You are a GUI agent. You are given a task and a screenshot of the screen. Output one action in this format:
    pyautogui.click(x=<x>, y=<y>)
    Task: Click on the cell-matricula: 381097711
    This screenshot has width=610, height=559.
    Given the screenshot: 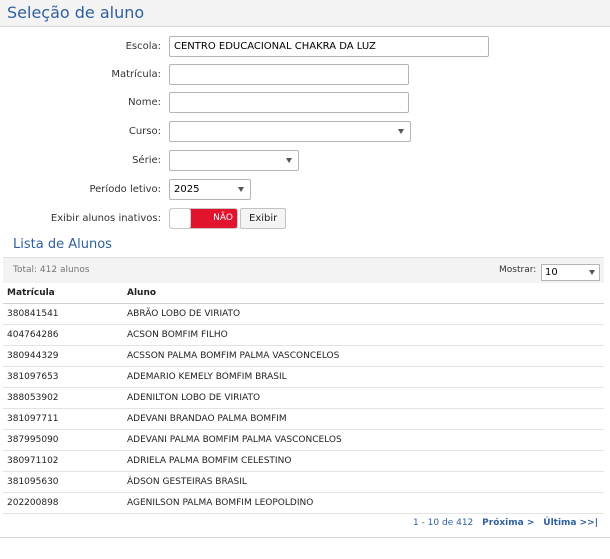 What is the action you would take?
    pyautogui.click(x=63, y=419)
    